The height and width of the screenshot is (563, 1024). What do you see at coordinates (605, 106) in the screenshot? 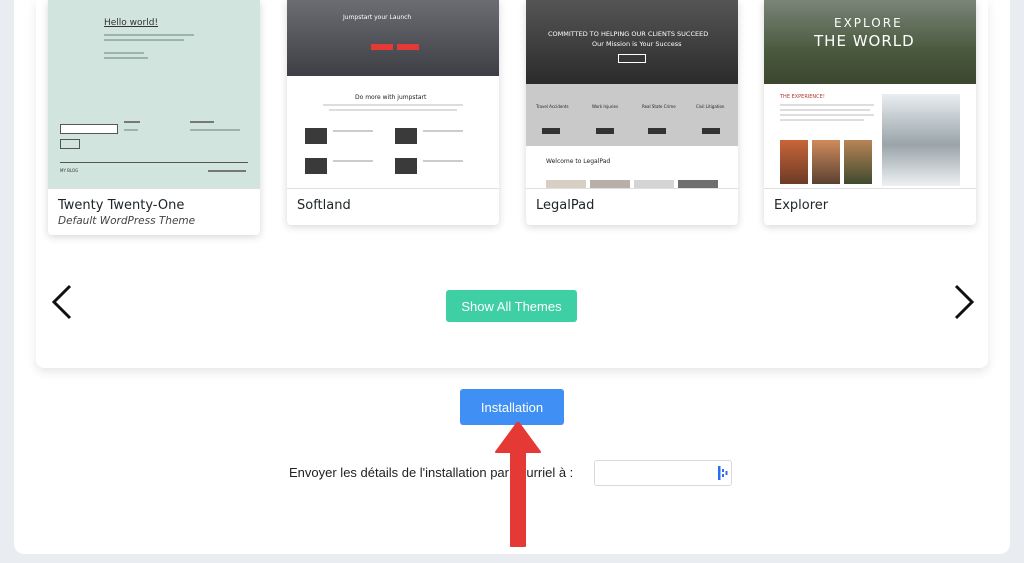
I see `preview-service: Work Injuries` at bounding box center [605, 106].